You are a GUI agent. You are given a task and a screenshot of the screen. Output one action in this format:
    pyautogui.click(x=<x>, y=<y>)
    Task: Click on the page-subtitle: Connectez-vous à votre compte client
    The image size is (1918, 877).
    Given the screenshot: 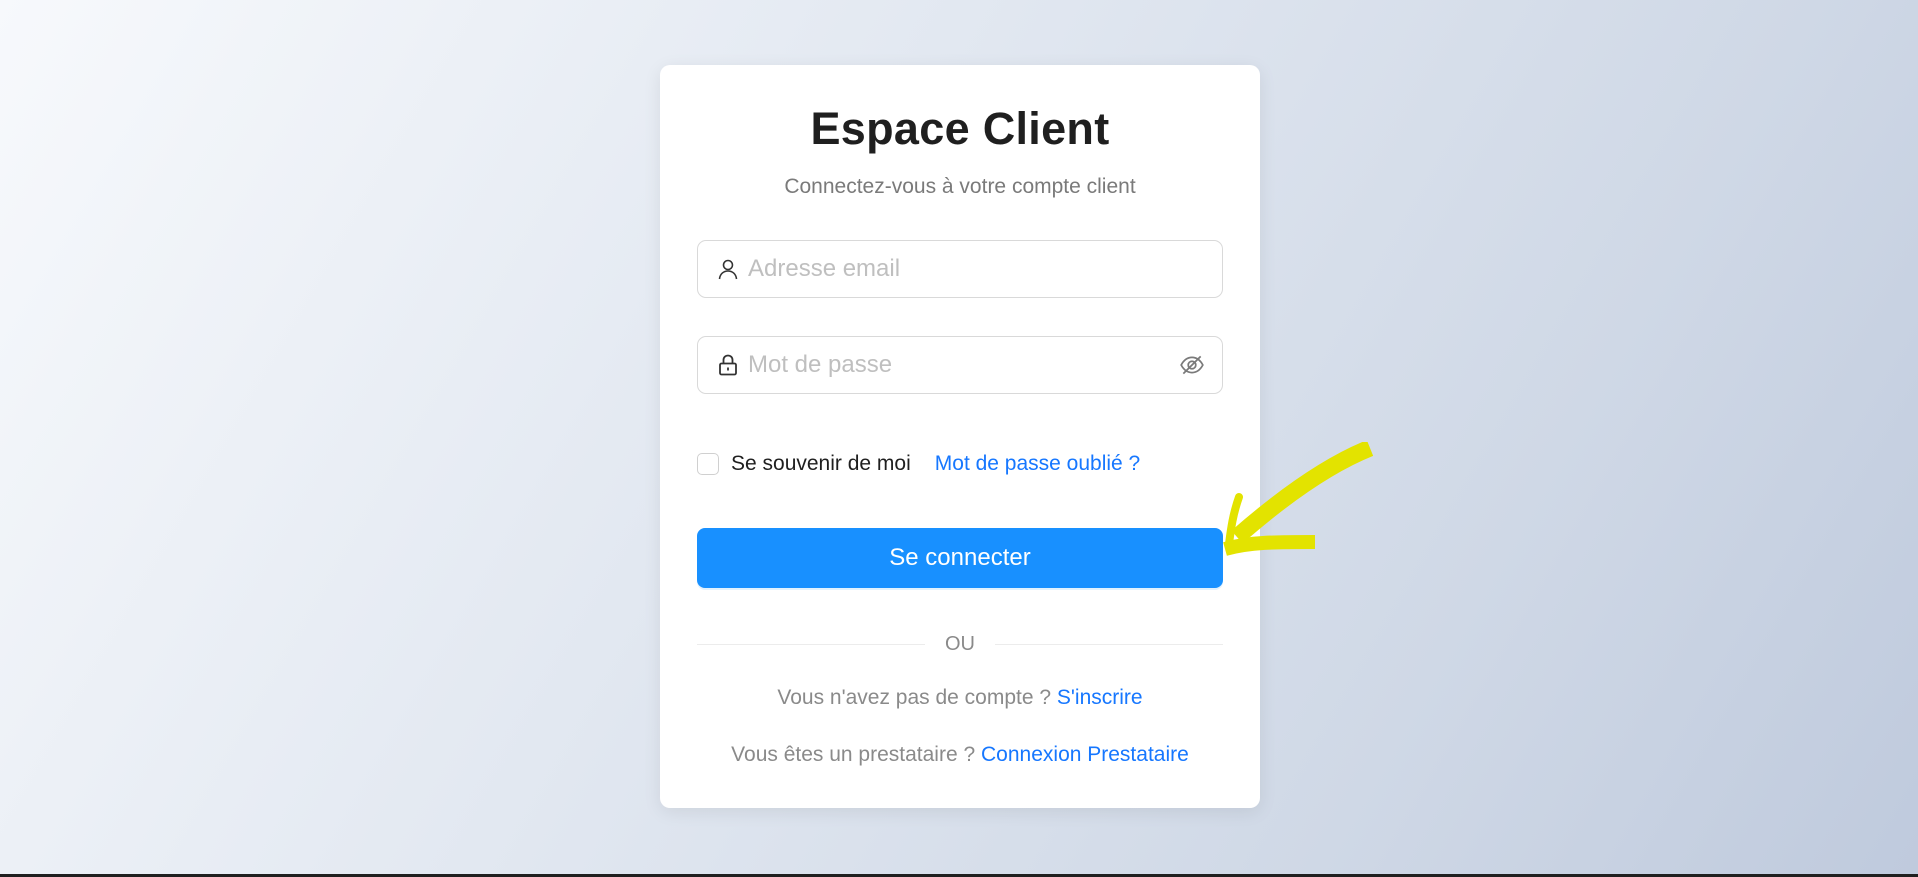 What is the action you would take?
    pyautogui.click(x=960, y=186)
    